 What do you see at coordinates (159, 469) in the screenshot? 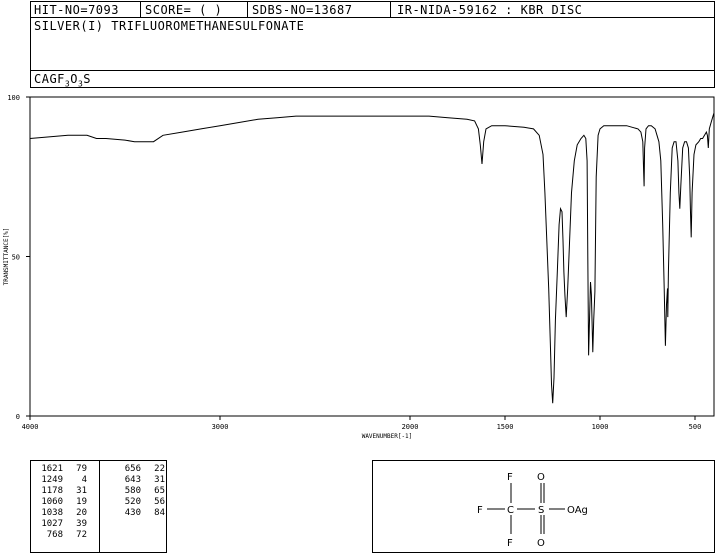
I see `peak-transmittance: 22` at bounding box center [159, 469].